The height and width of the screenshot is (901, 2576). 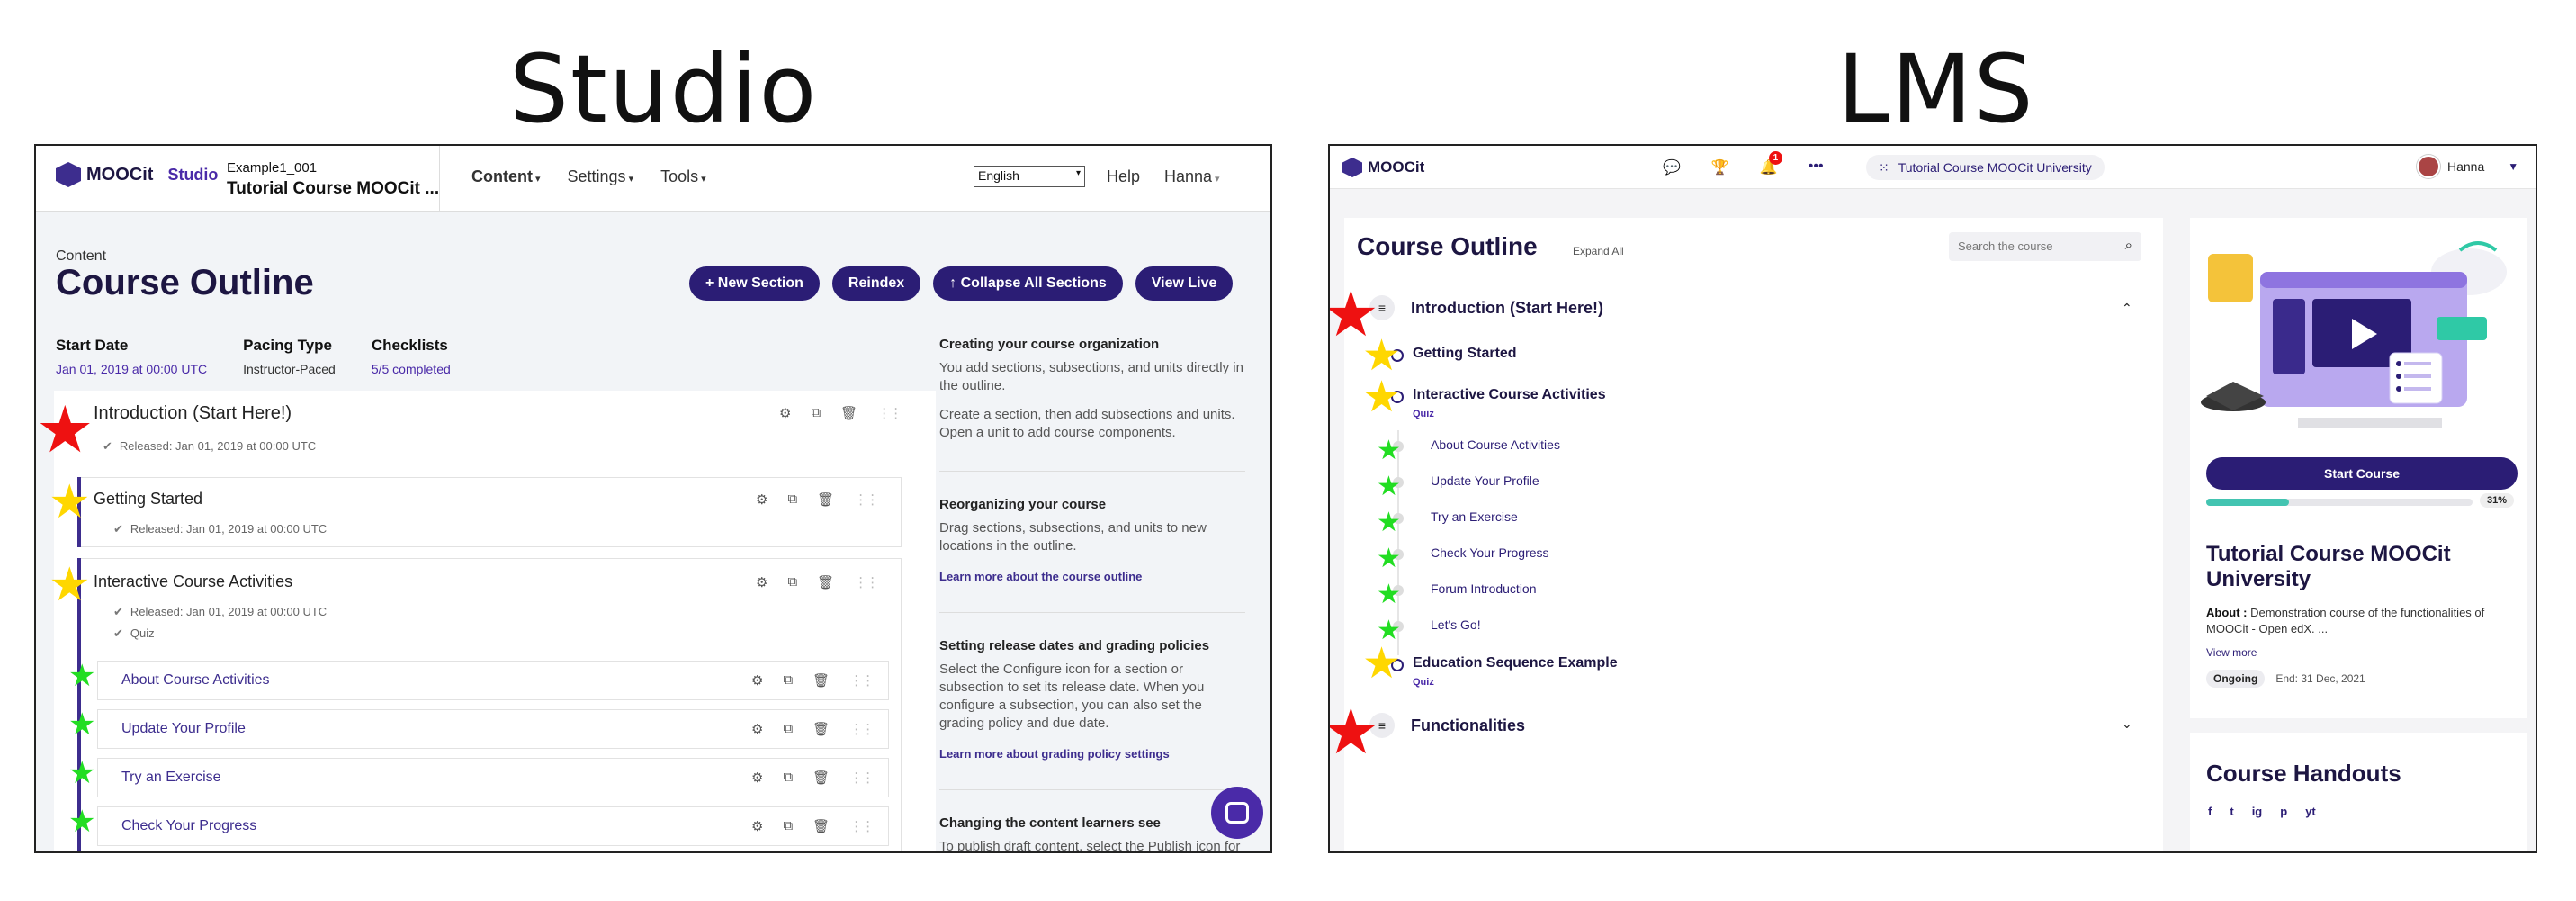 What do you see at coordinates (2232, 652) in the screenshot?
I see `view-more-link: View more` at bounding box center [2232, 652].